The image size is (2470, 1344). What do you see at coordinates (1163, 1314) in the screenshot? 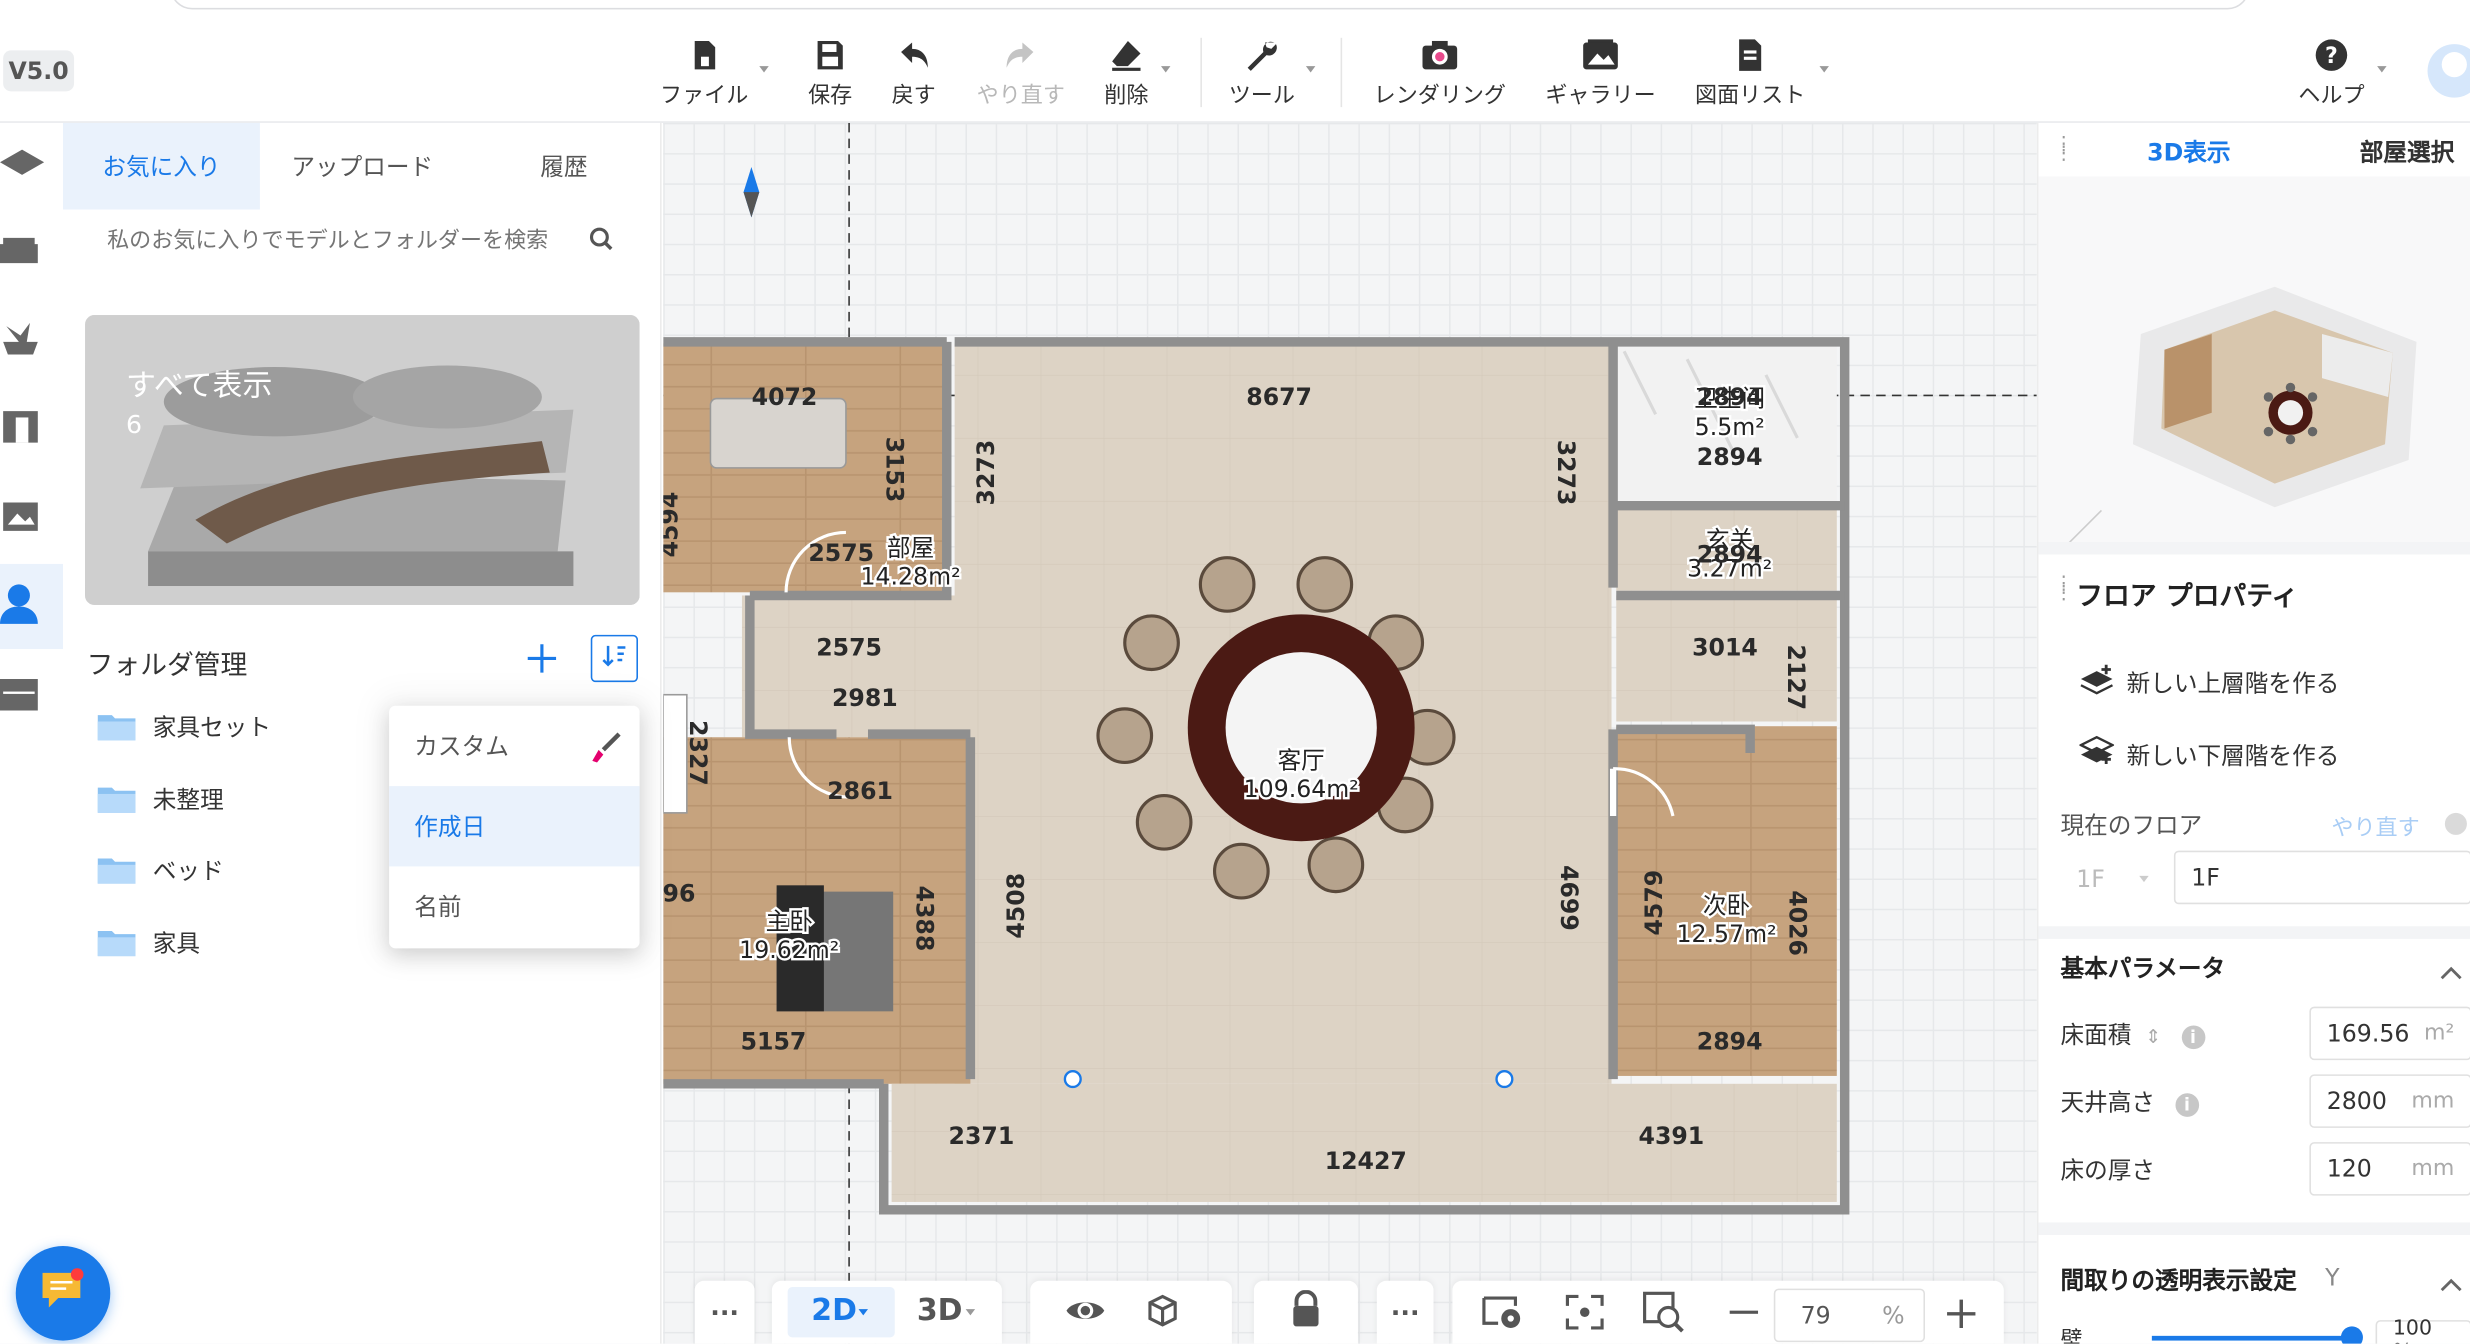
I see `cube-icon` at bounding box center [1163, 1314].